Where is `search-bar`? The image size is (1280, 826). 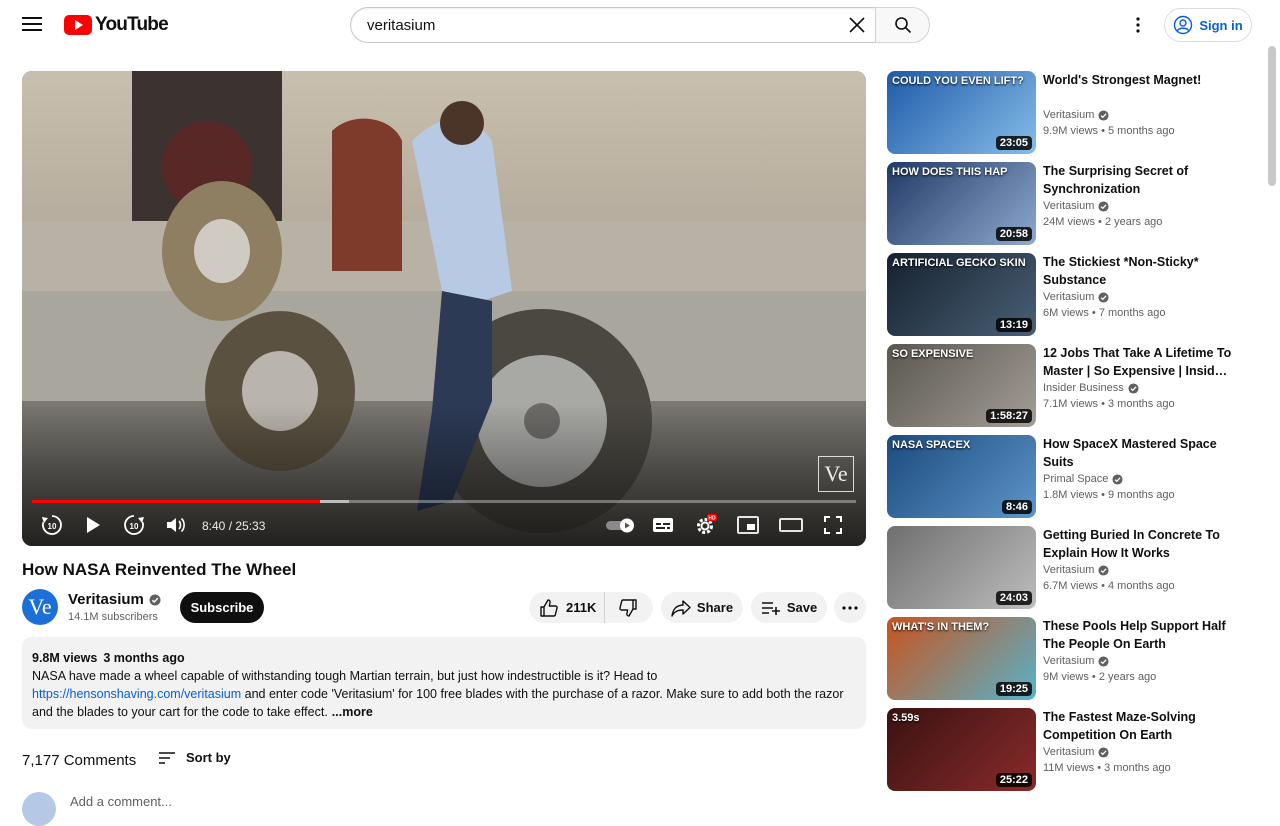 search-bar is located at coordinates (640, 25).